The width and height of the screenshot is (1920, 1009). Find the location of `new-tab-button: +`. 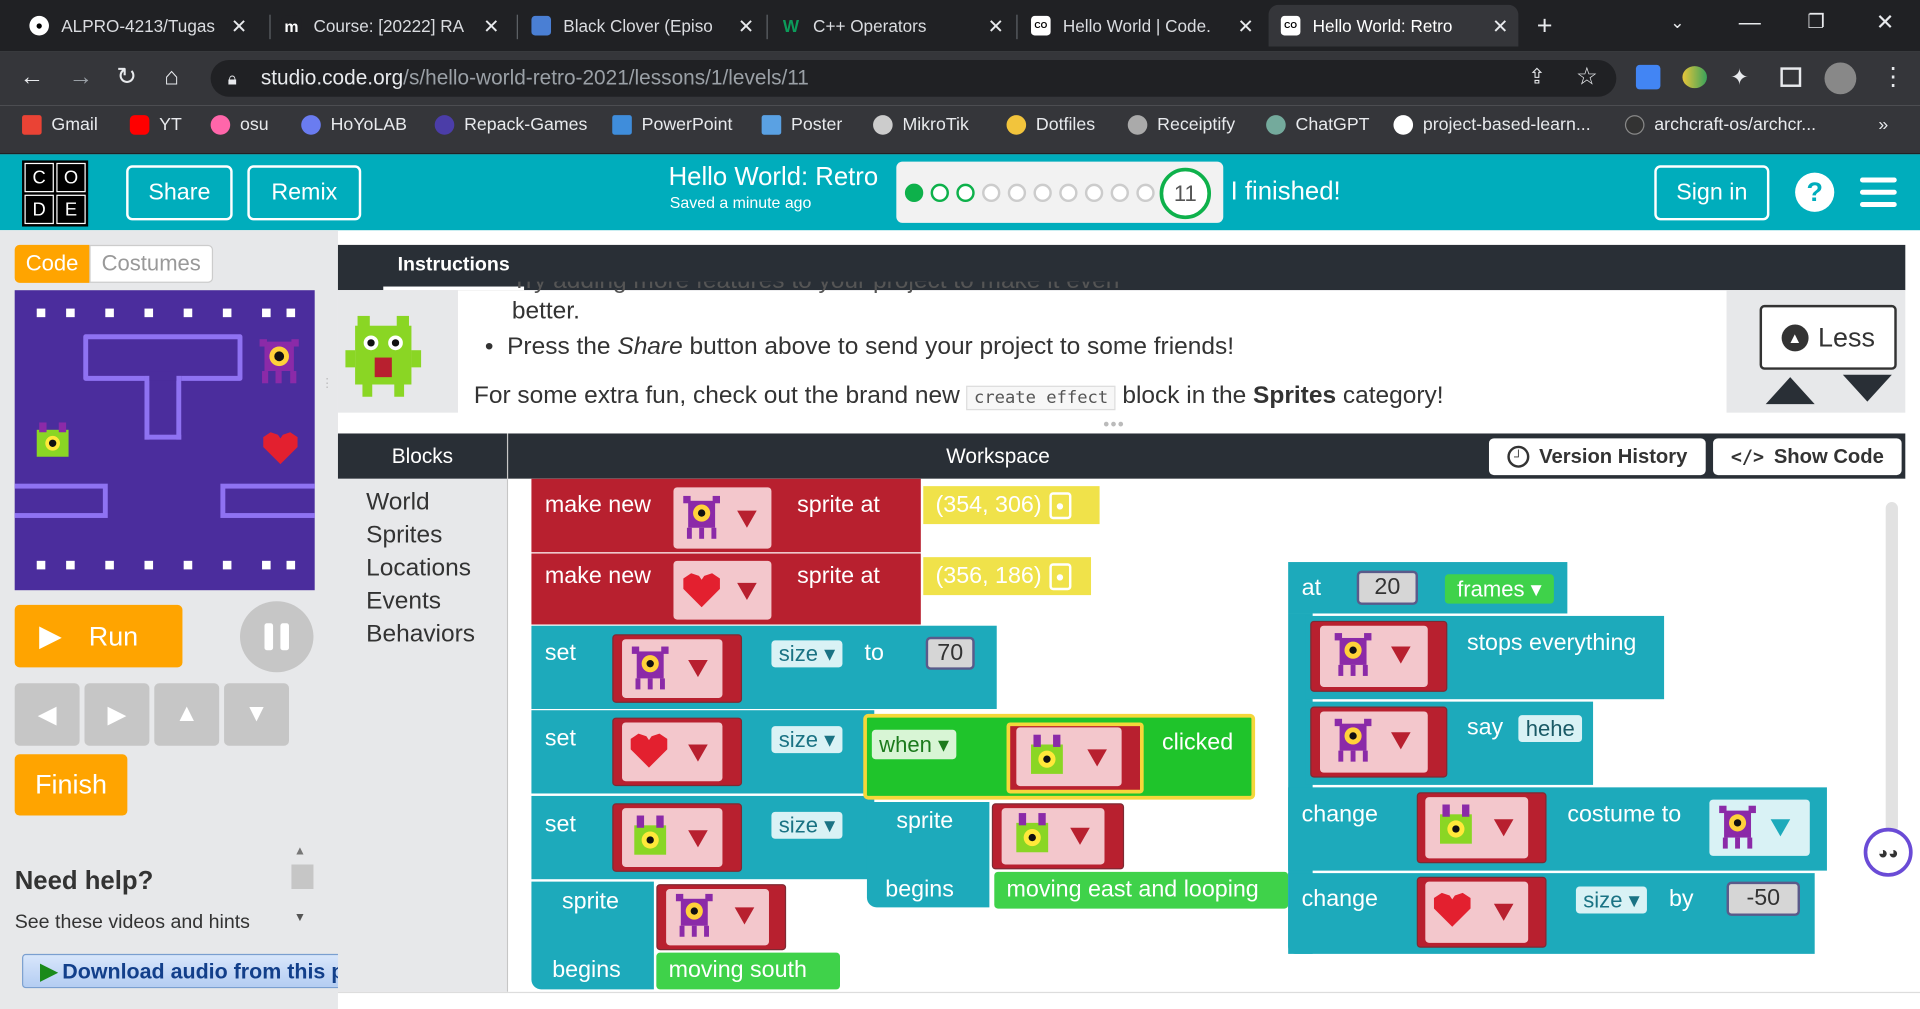

new-tab-button: + is located at coordinates (1545, 26).